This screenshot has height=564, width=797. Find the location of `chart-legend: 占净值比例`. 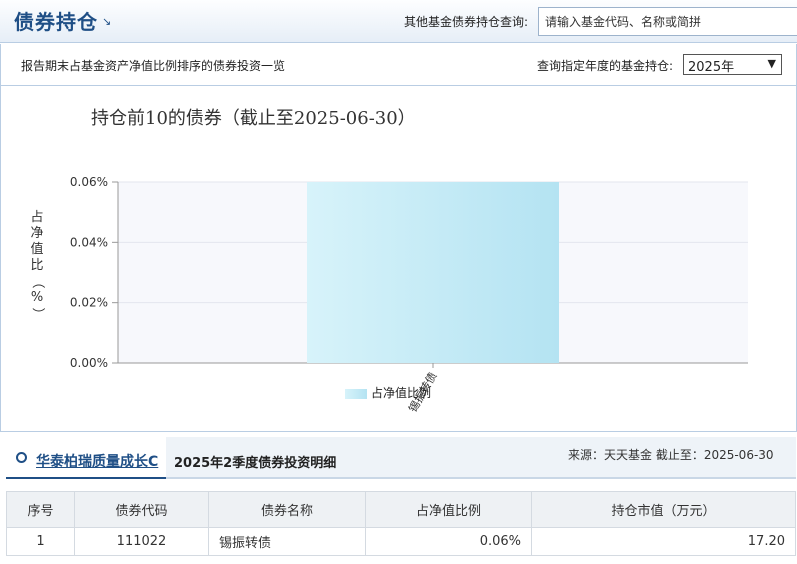

chart-legend: 占净值比例 is located at coordinates (388, 392).